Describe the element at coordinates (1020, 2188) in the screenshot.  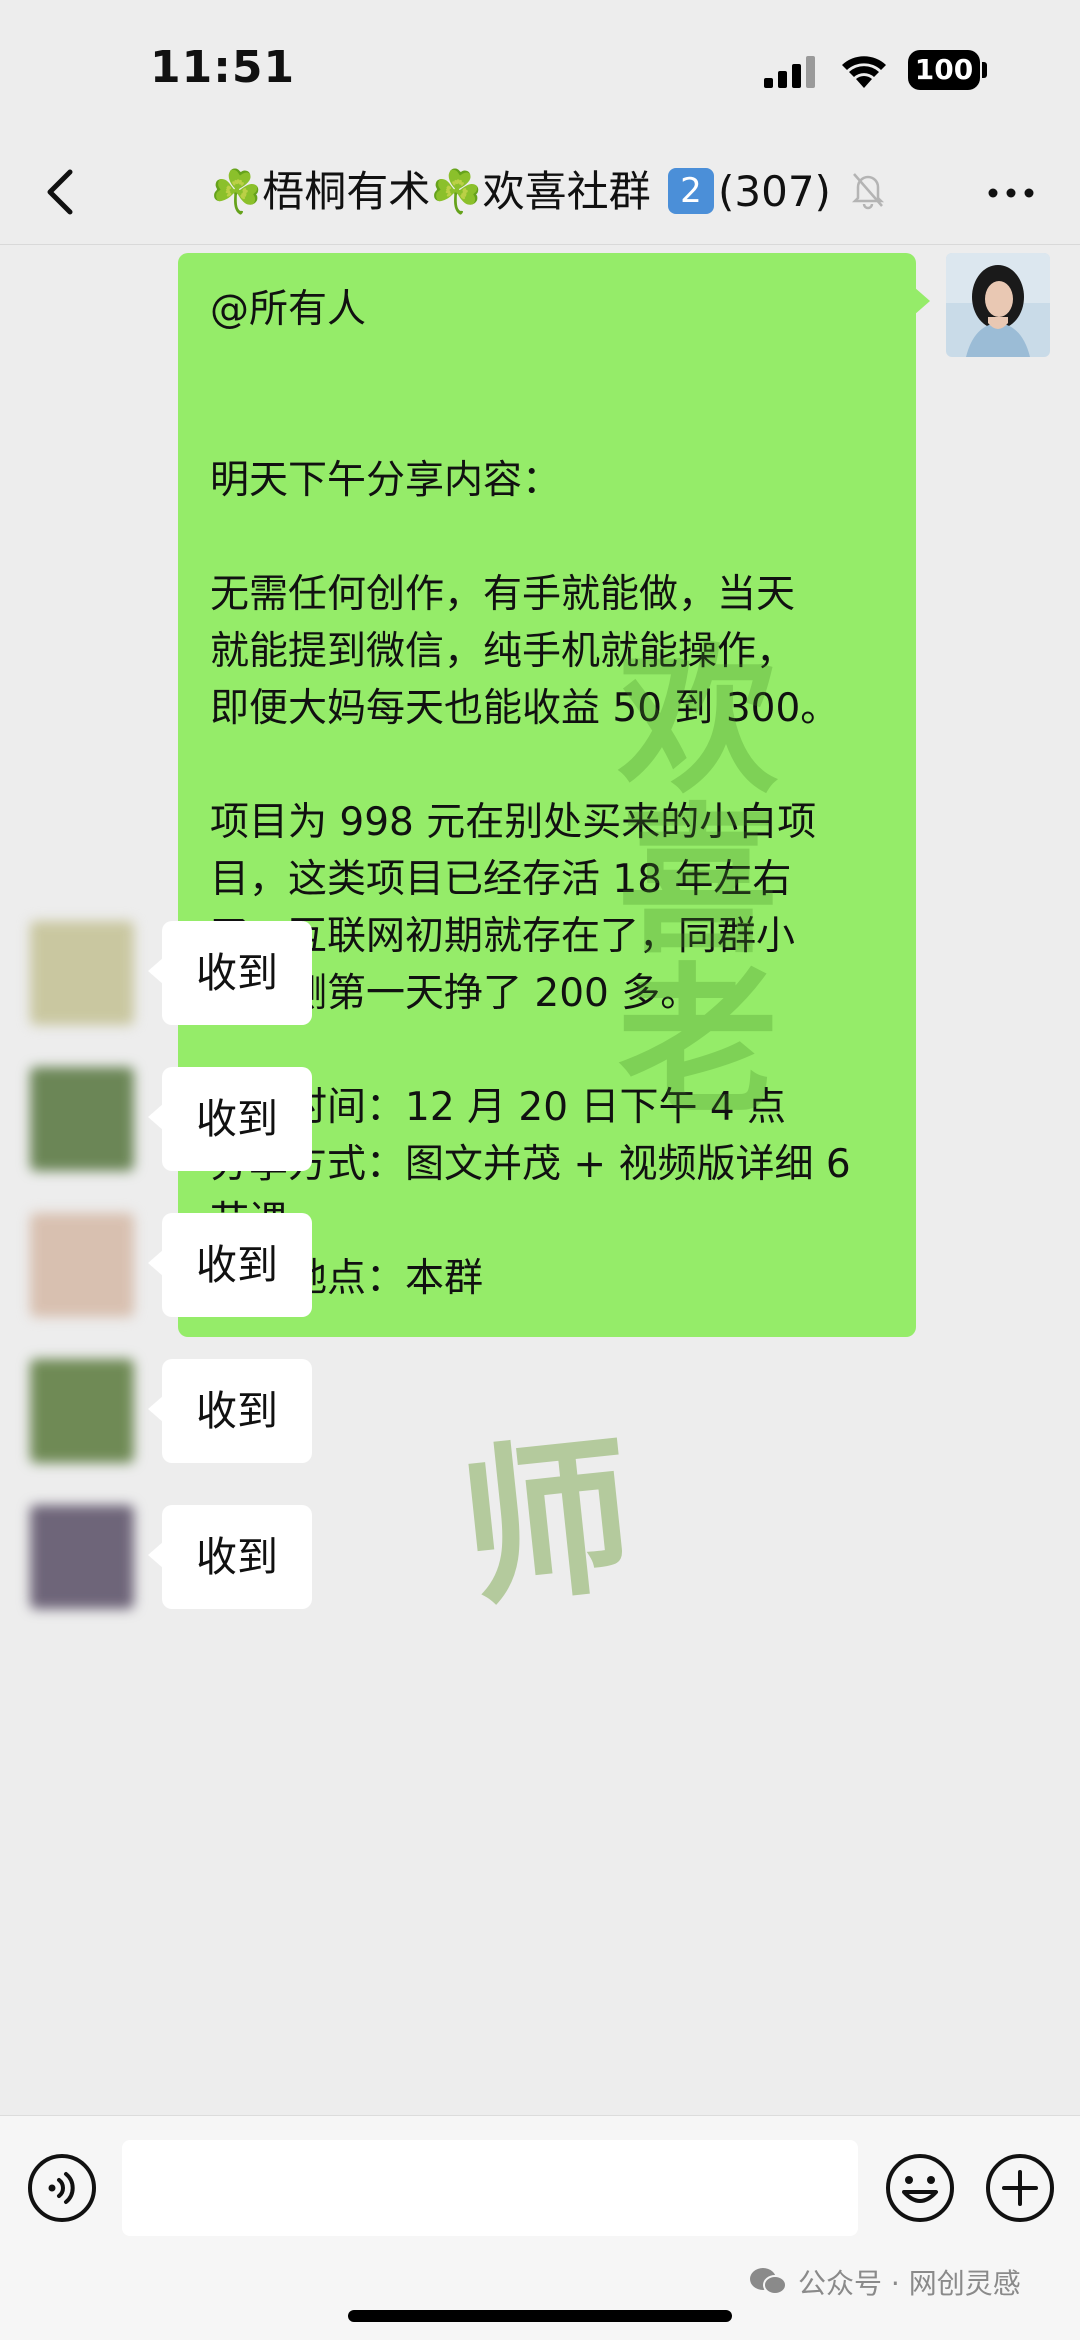
I see `add-attachment-button` at that location.